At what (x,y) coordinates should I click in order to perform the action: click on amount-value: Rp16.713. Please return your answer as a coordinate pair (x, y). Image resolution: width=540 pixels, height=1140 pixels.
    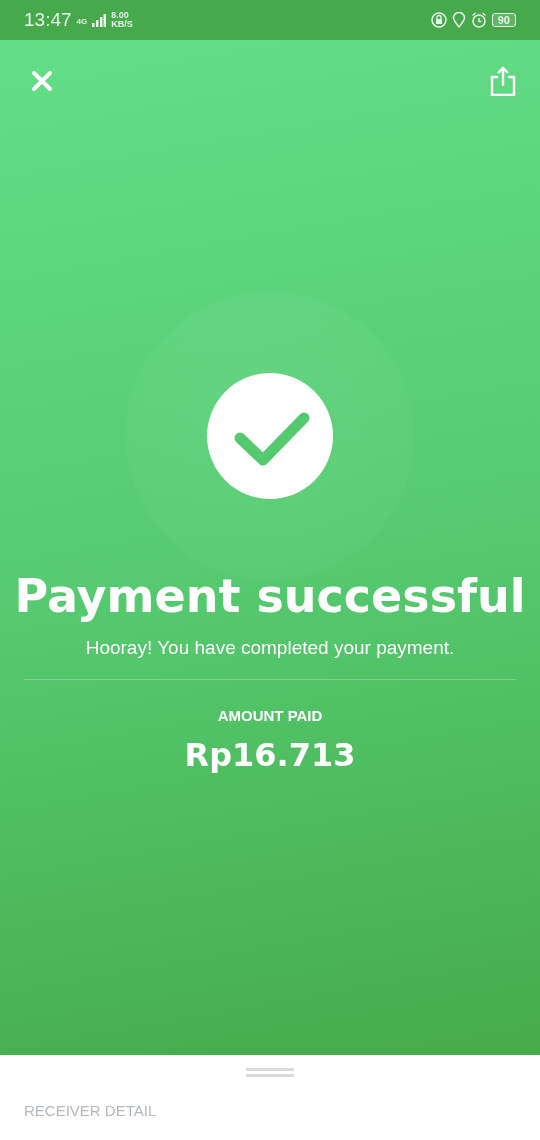
    Looking at the image, I should click on (270, 755).